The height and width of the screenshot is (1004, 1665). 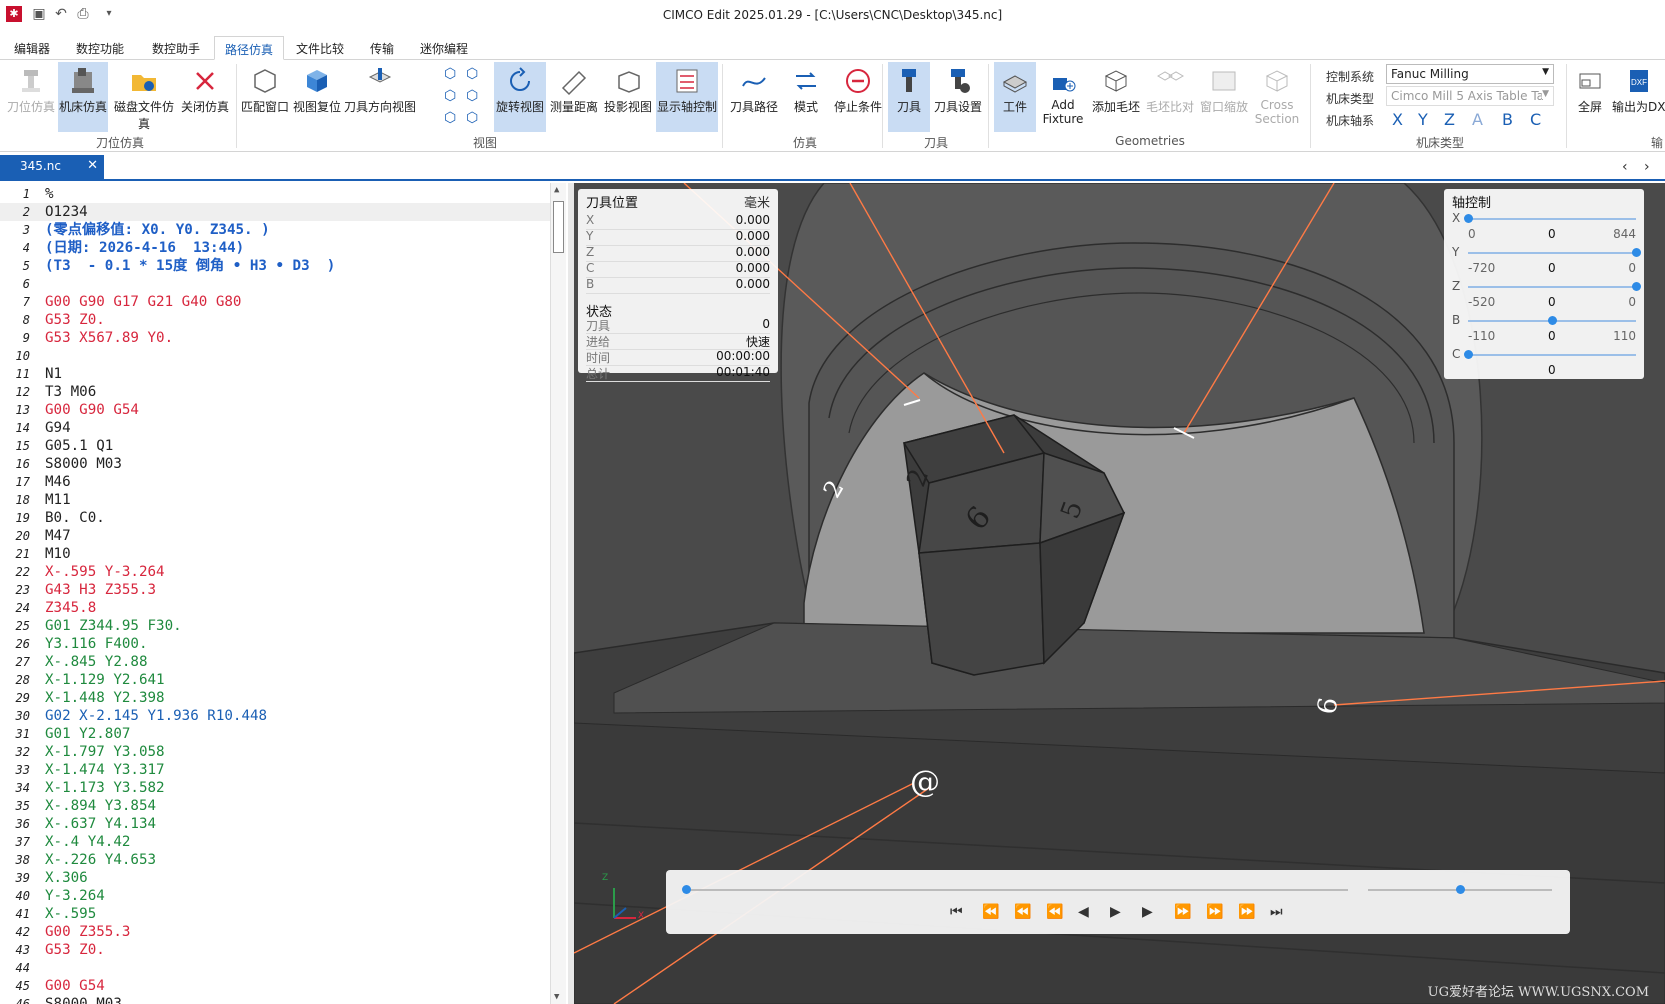 I want to click on view-top-icon: ⬡, so click(x=450, y=74).